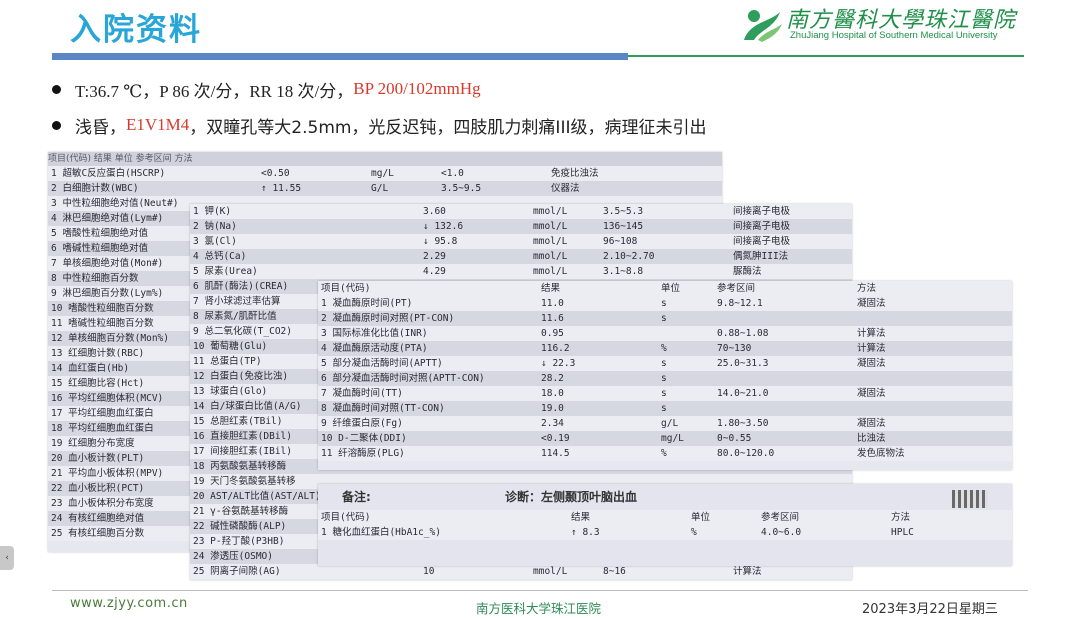 Image resolution: width=1080 pixels, height=618 pixels. I want to click on table-cell: 114.5, so click(555, 453).